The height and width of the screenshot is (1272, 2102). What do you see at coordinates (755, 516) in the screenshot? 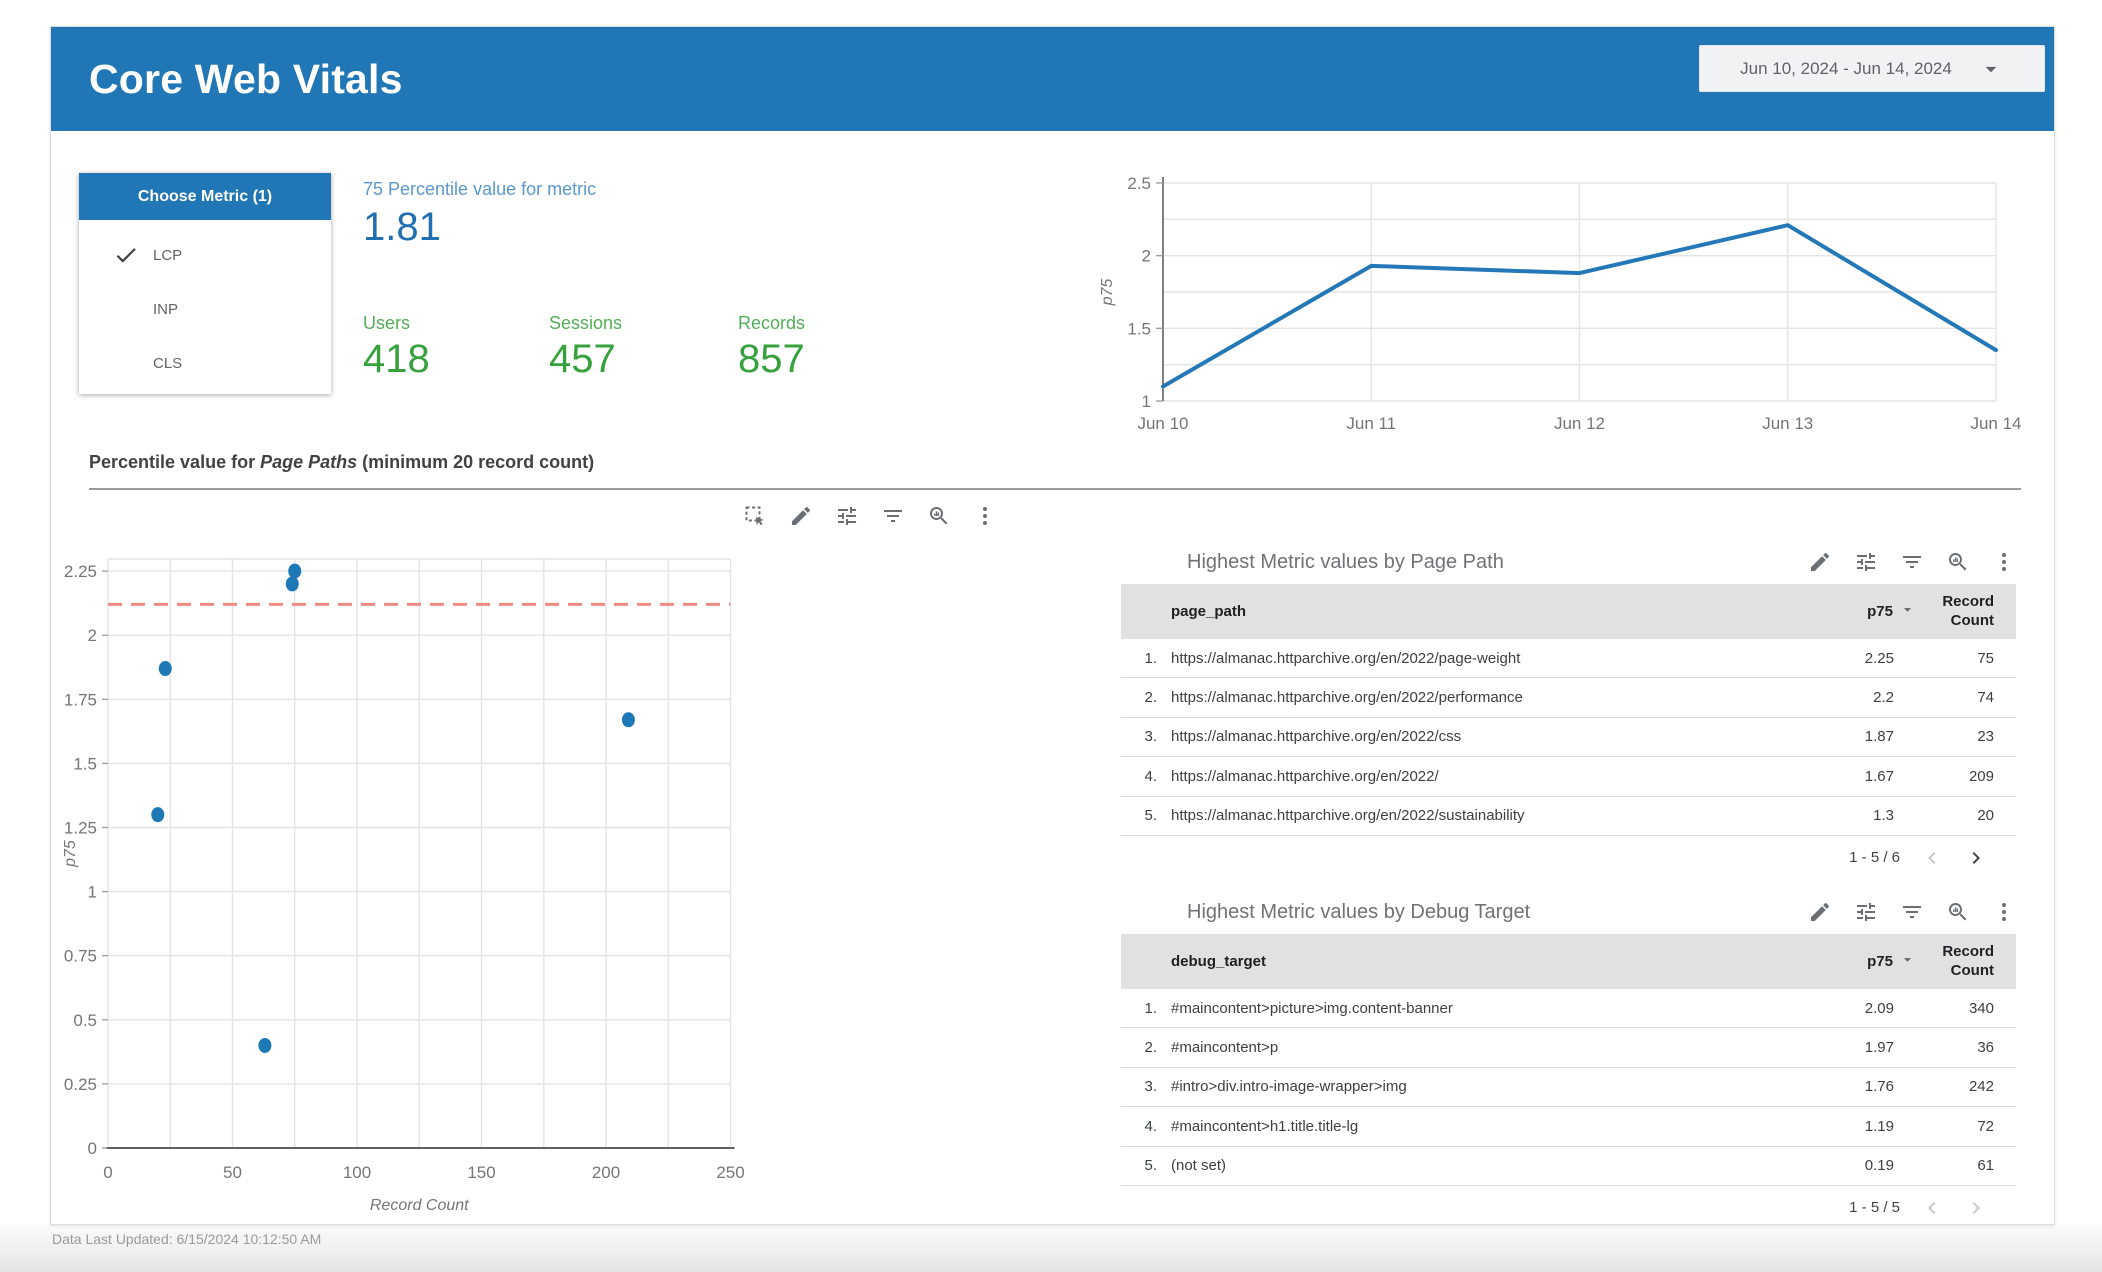
I see `selection-icon` at bounding box center [755, 516].